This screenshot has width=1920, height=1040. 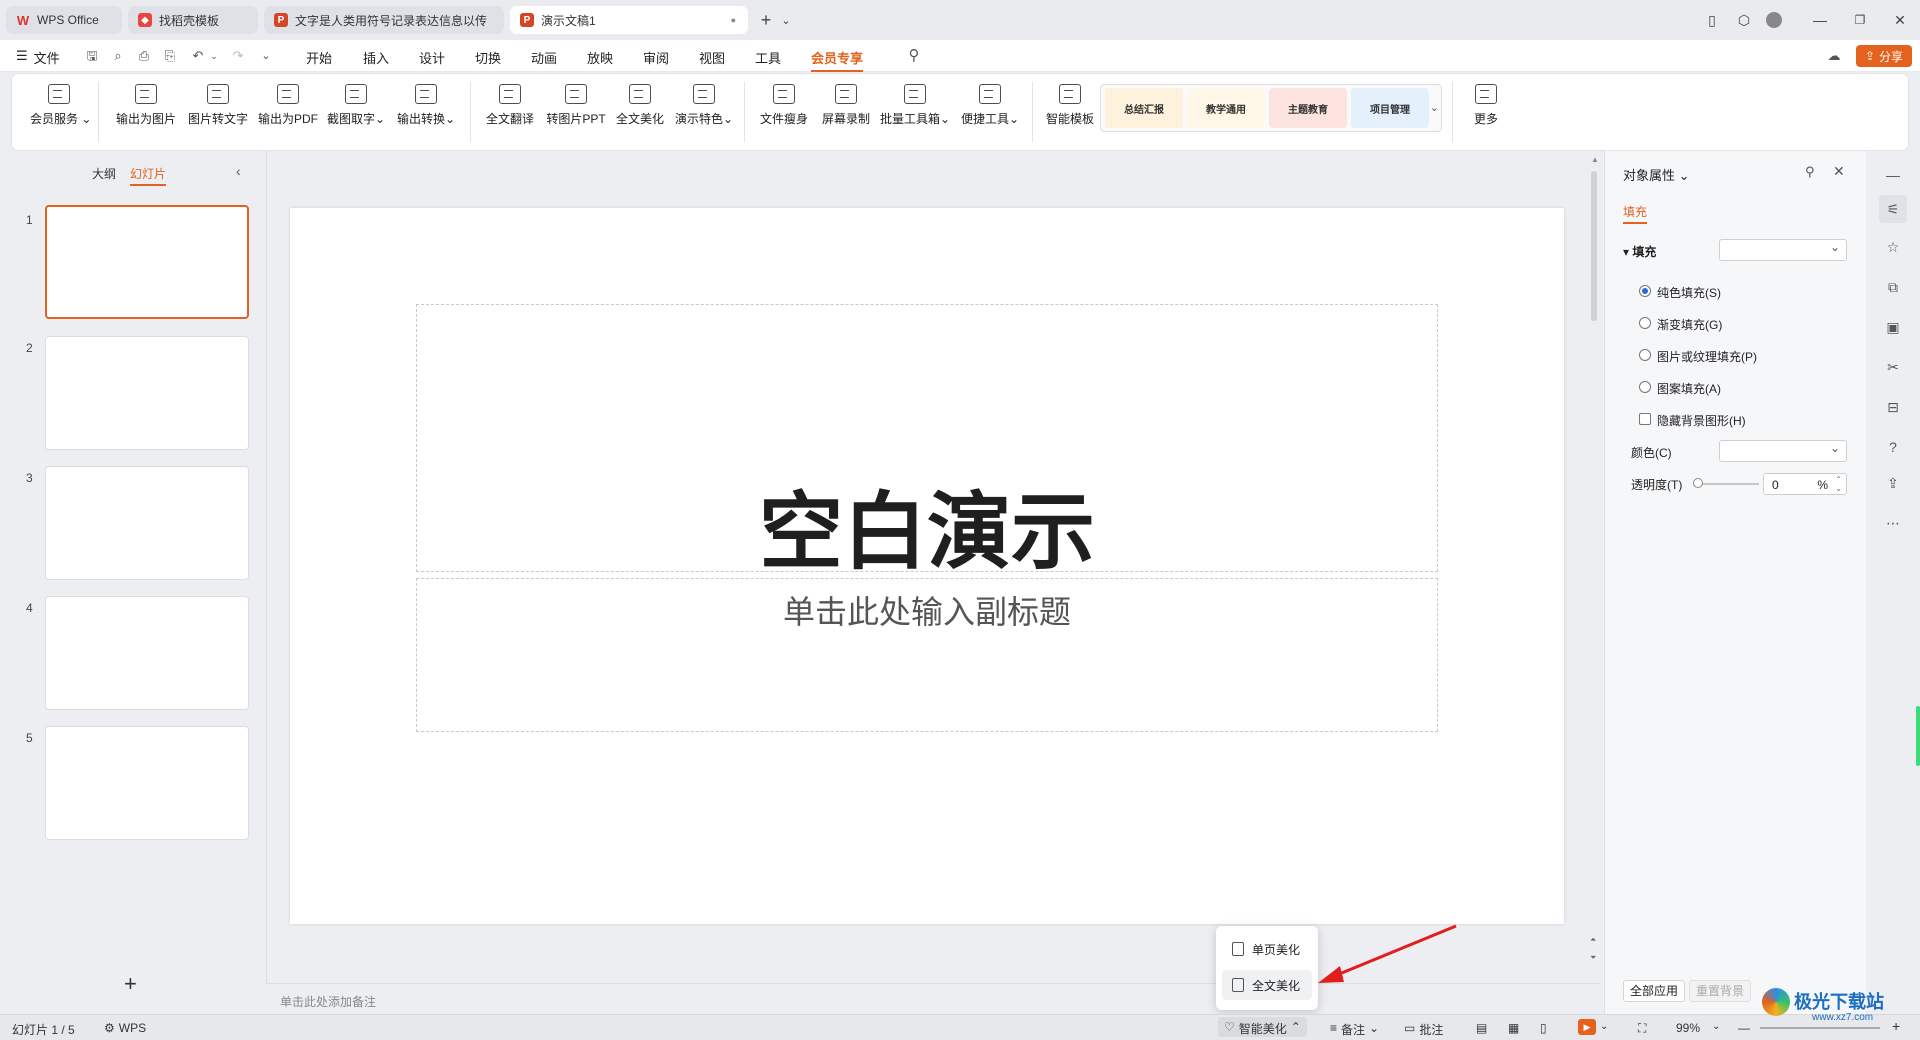 What do you see at coordinates (846, 105) in the screenshot?
I see `screen-record-button: 屏幕录制` at bounding box center [846, 105].